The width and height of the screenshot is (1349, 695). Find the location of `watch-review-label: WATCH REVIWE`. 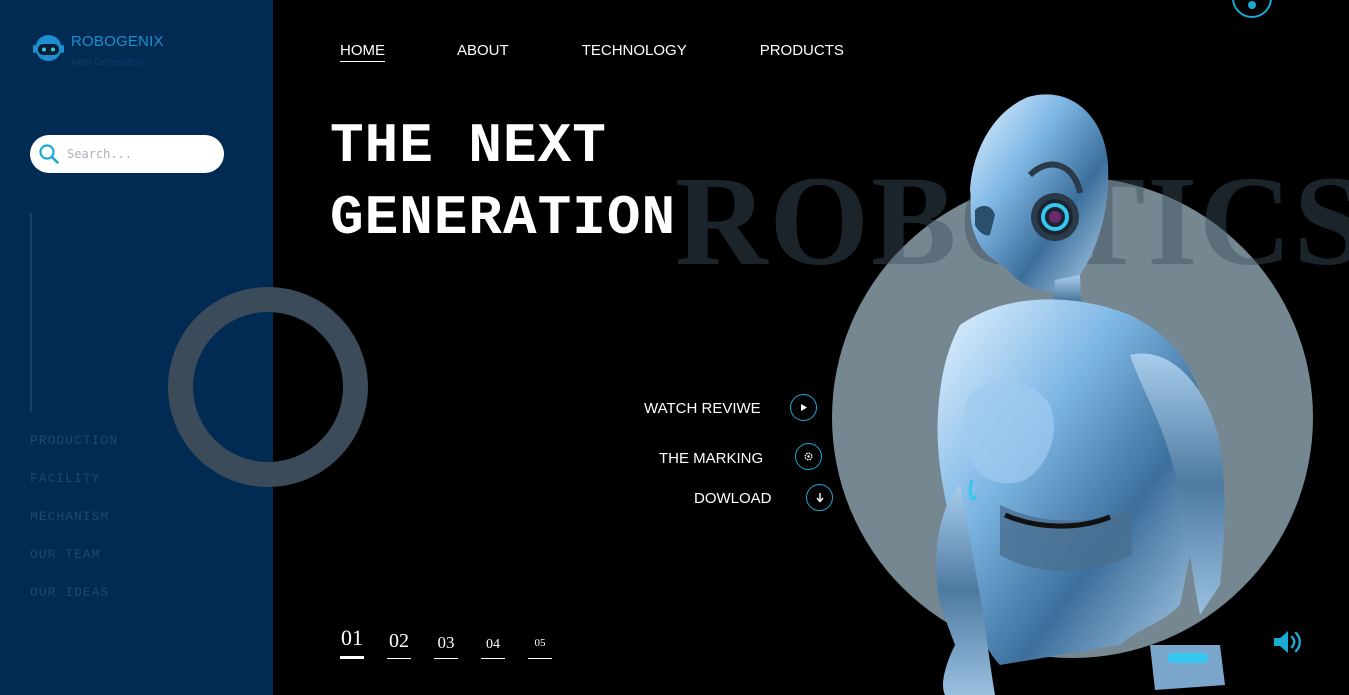

watch-review-label: WATCH REVIWE is located at coordinates (702, 408).